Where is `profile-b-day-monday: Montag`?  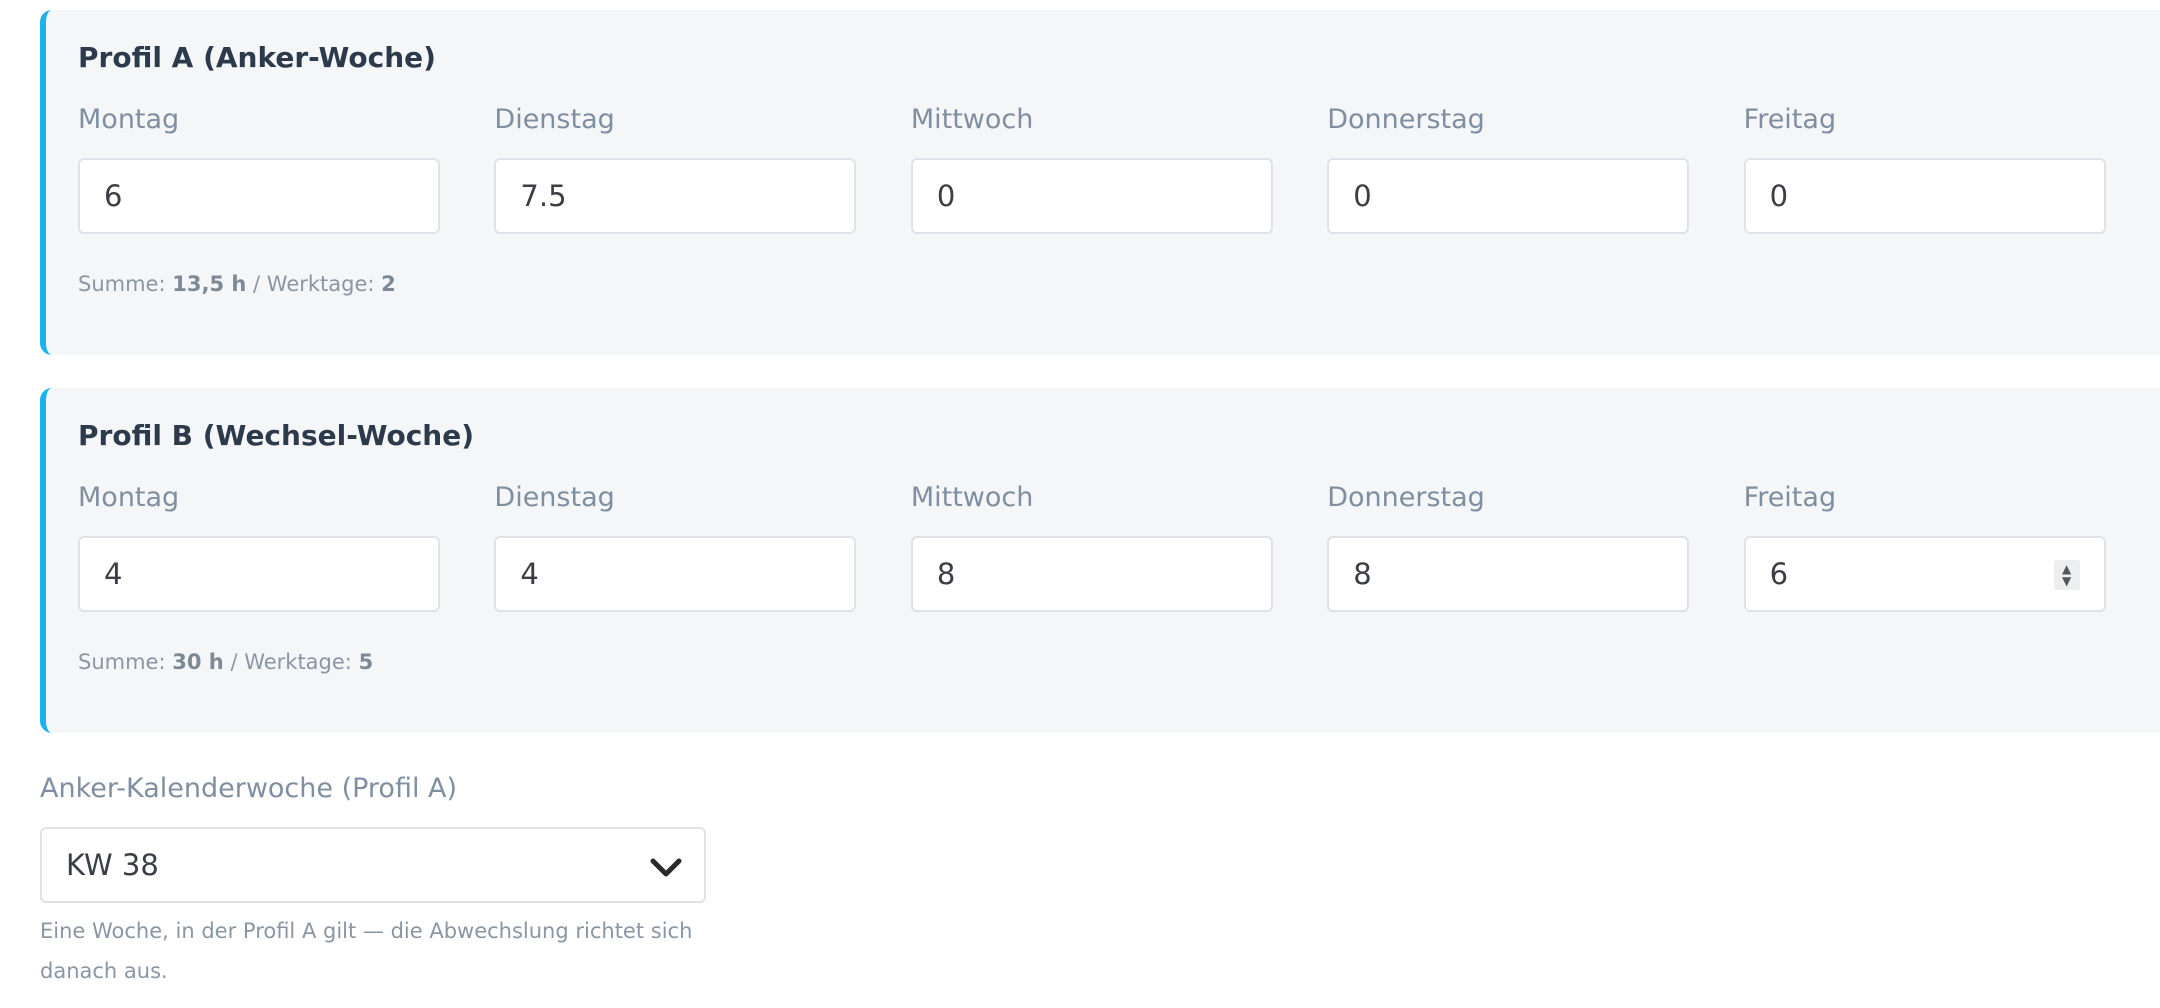 profile-b-day-monday: Montag is located at coordinates (286, 546).